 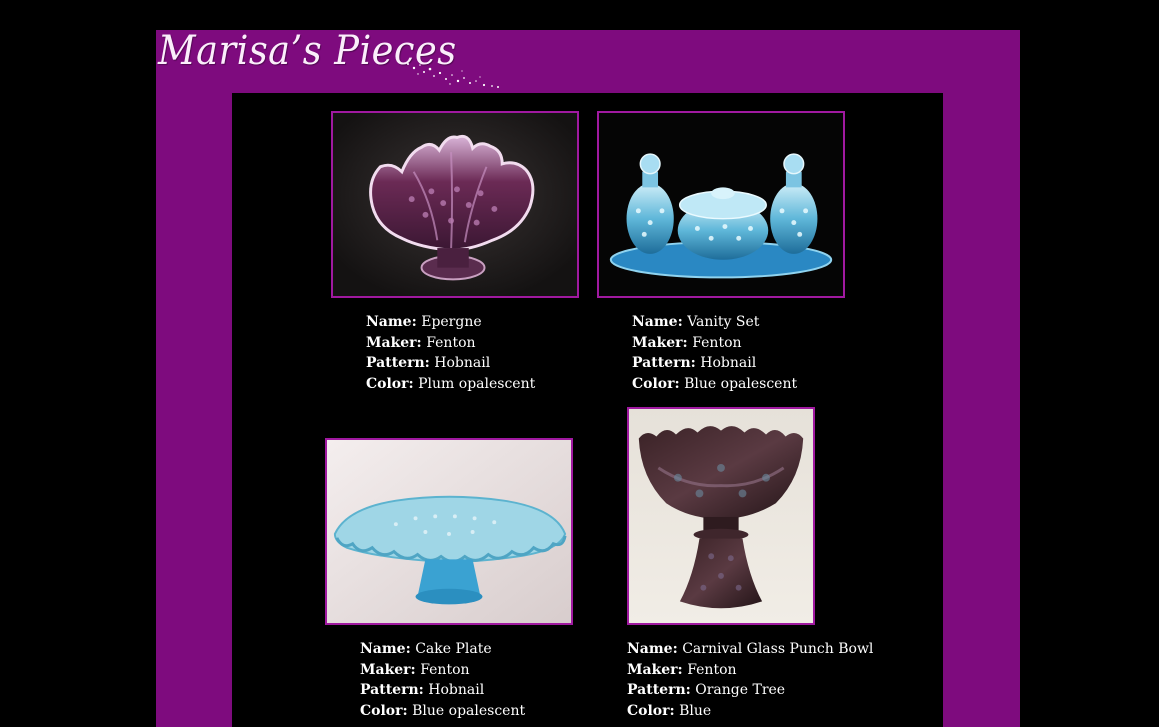 What do you see at coordinates (336, 60) in the screenshot?
I see `site-logo: Marisa’s Pieces` at bounding box center [336, 60].